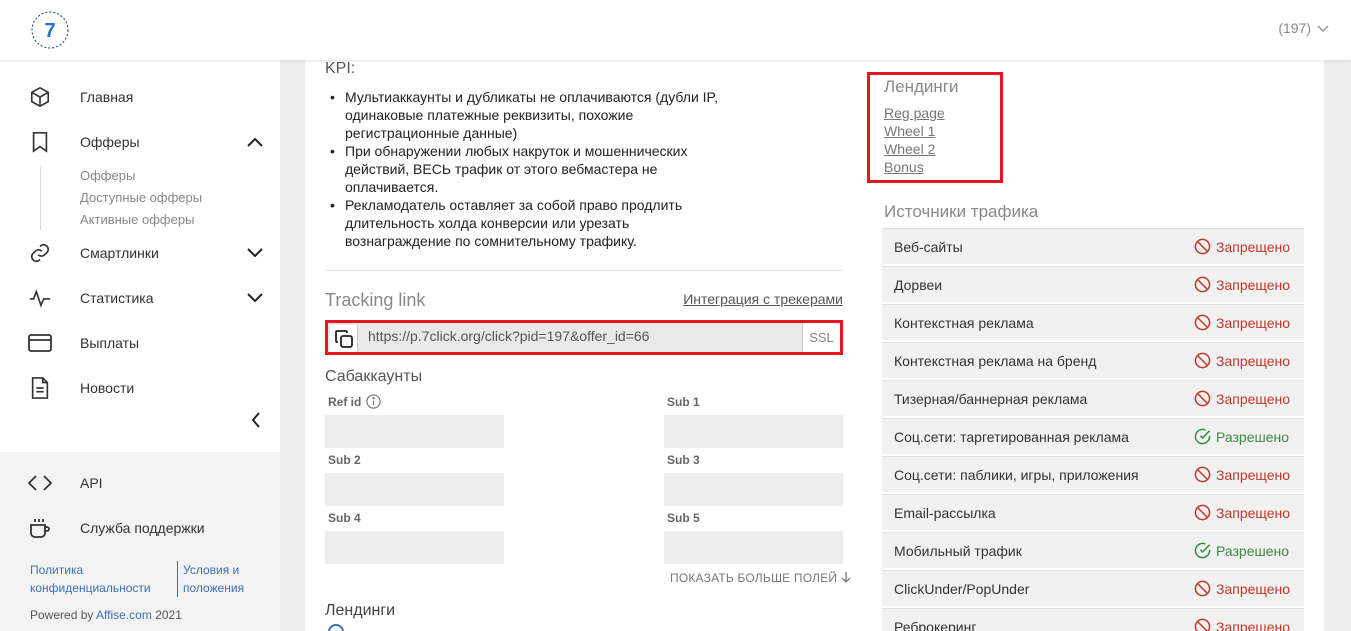 The image size is (1351, 631). What do you see at coordinates (40, 142) in the screenshot?
I see `bookmark-icon` at bounding box center [40, 142].